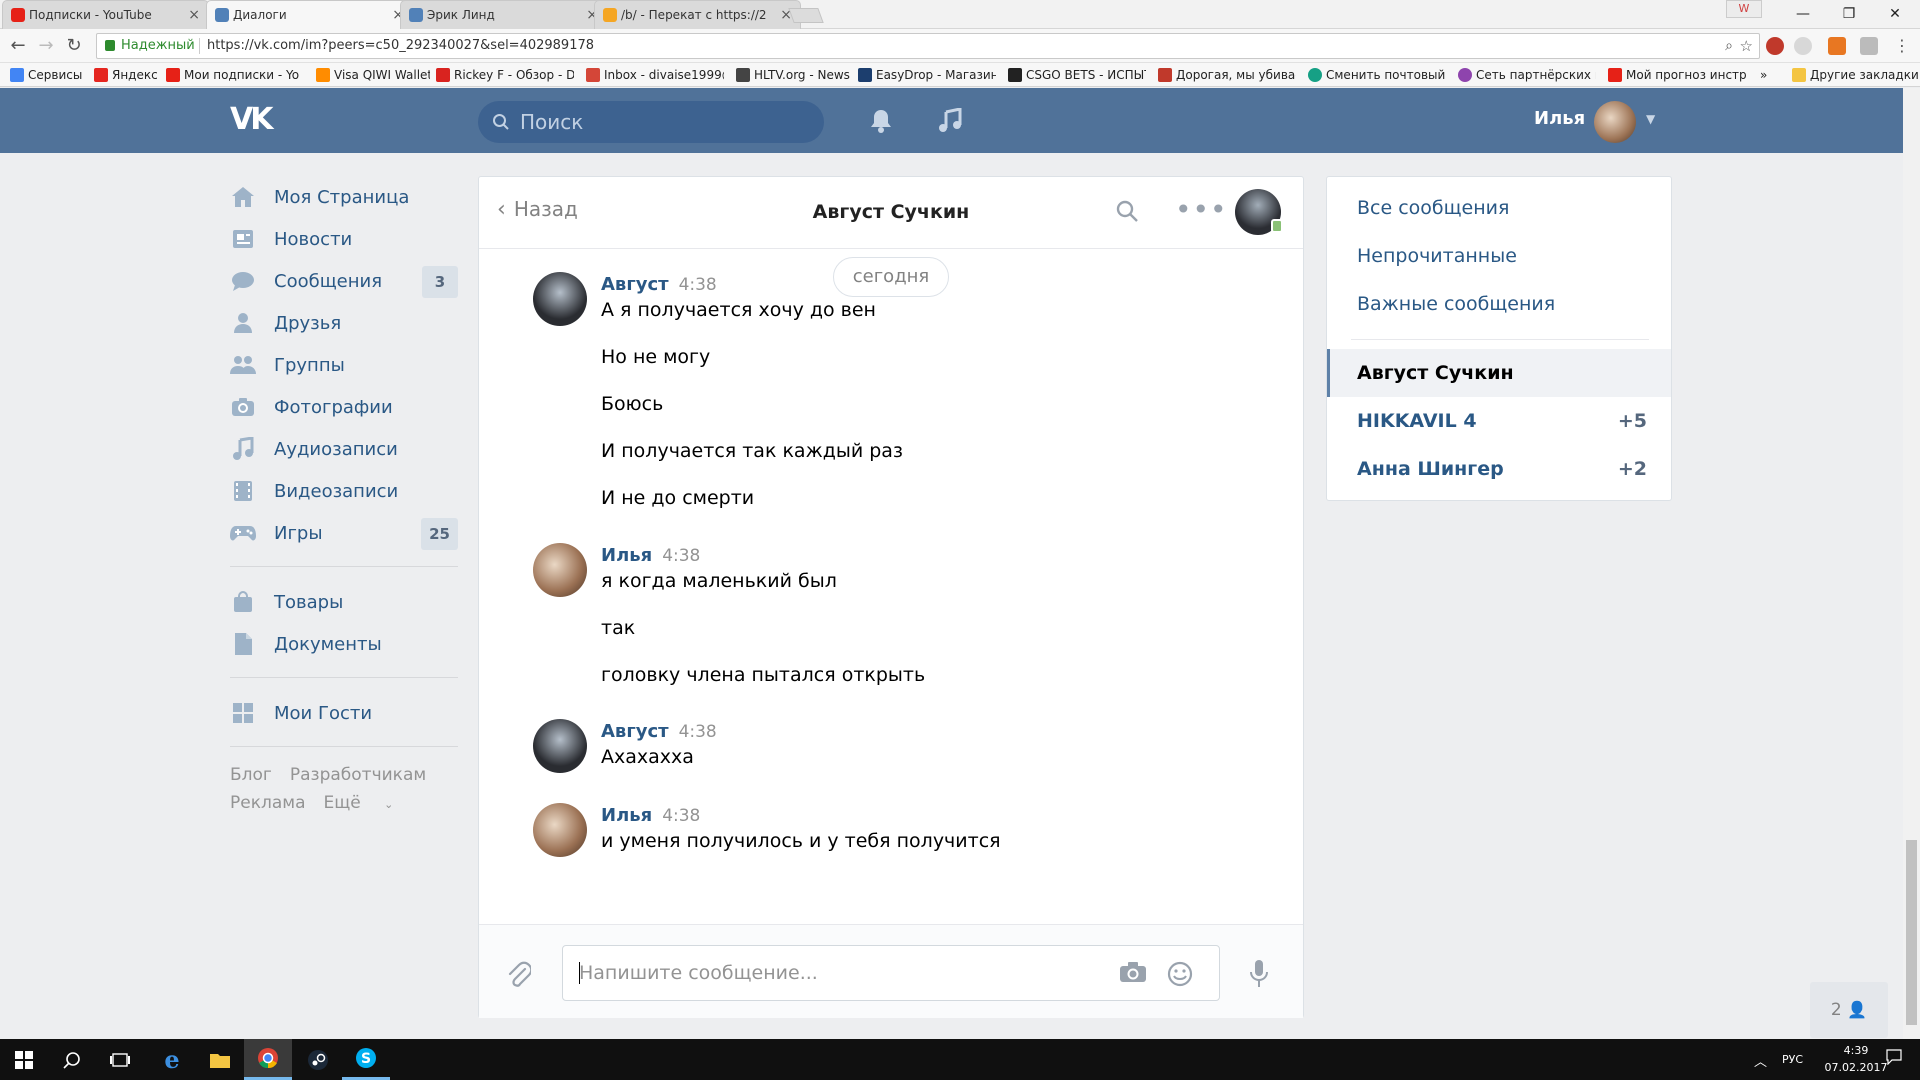 The image size is (1920, 1080). Describe the element at coordinates (344, 713) in the screenshot. I see `nav-item-my-guests: Мои Гости` at that location.